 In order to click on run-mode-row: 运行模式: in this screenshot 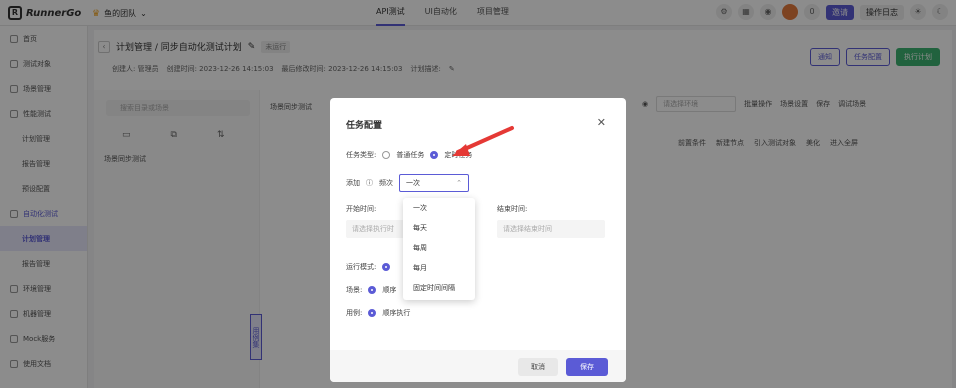, I will do `click(368, 267)`.